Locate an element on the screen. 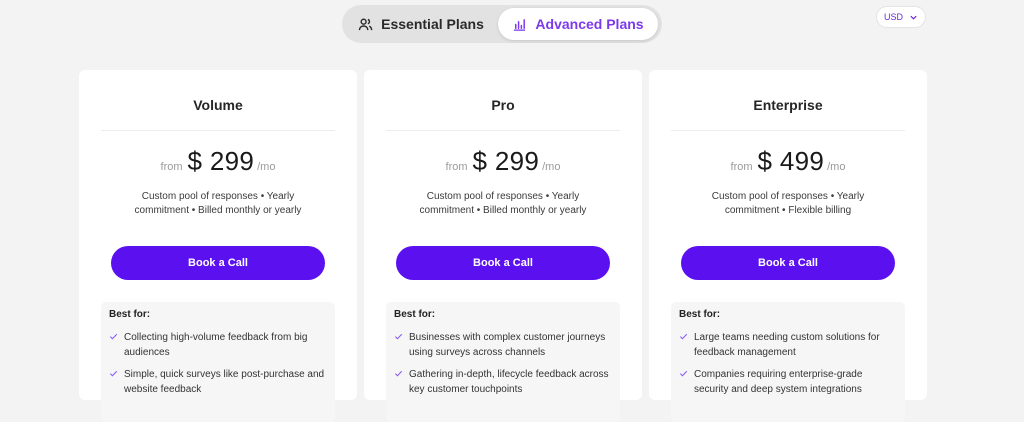 The image size is (1024, 422). essential-plans-tab: Essential Plans is located at coordinates (421, 24).